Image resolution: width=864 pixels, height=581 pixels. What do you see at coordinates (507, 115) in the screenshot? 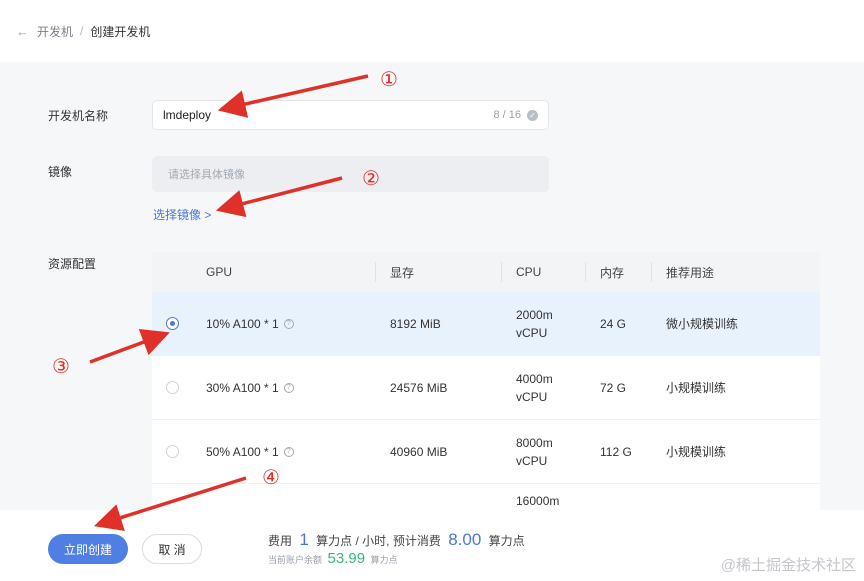
I see `name-char-counter: 8 / 16` at bounding box center [507, 115].